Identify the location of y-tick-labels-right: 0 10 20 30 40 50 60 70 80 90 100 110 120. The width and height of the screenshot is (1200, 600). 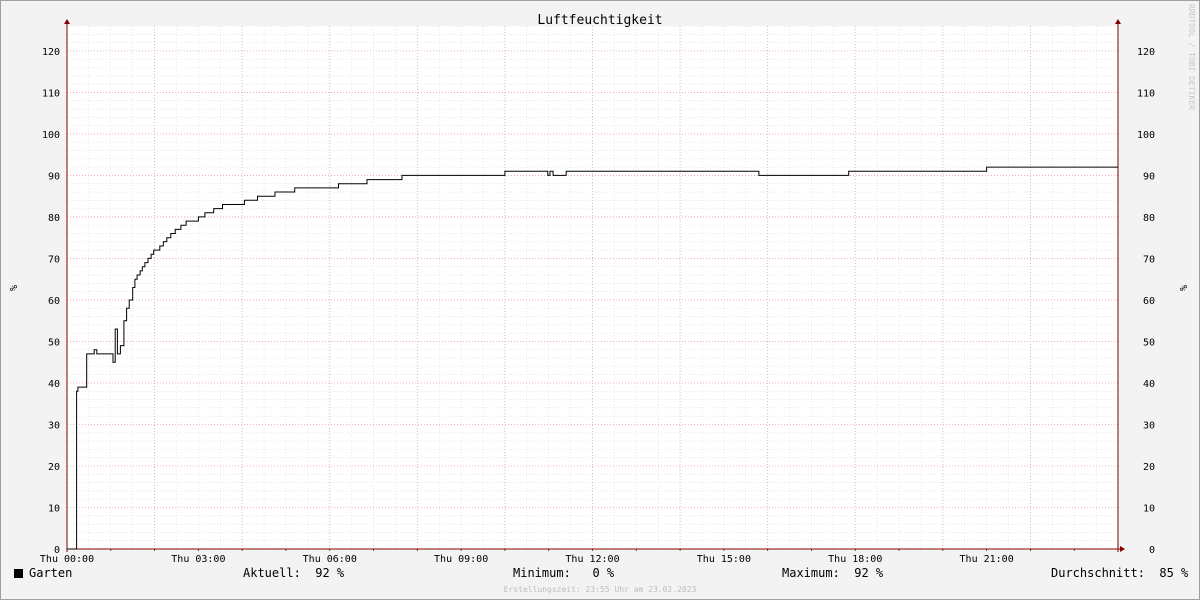
(1146, 301).